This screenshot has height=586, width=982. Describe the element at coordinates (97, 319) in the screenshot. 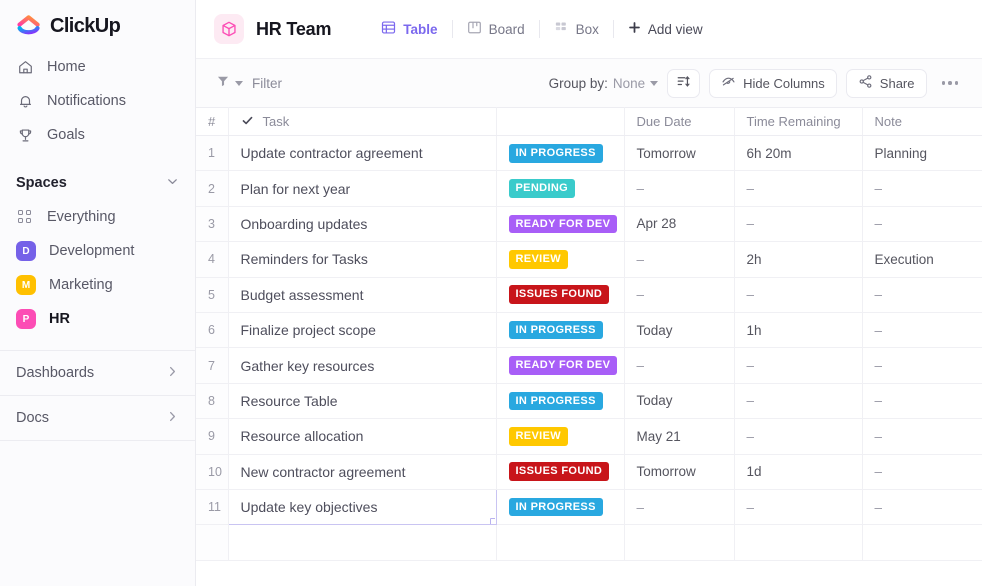

I see `sidebar-item-hr: P HR` at that location.